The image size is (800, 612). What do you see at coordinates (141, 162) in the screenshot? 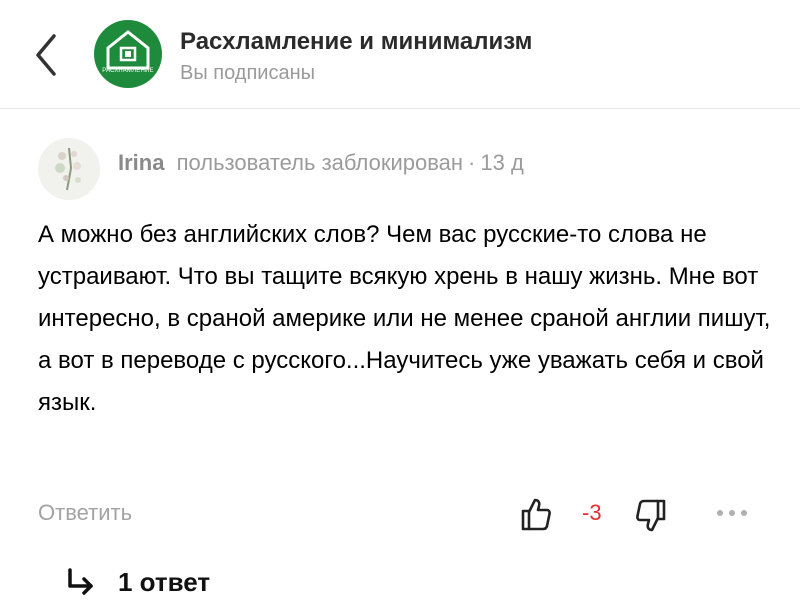
I see `author-name: Irina` at bounding box center [141, 162].